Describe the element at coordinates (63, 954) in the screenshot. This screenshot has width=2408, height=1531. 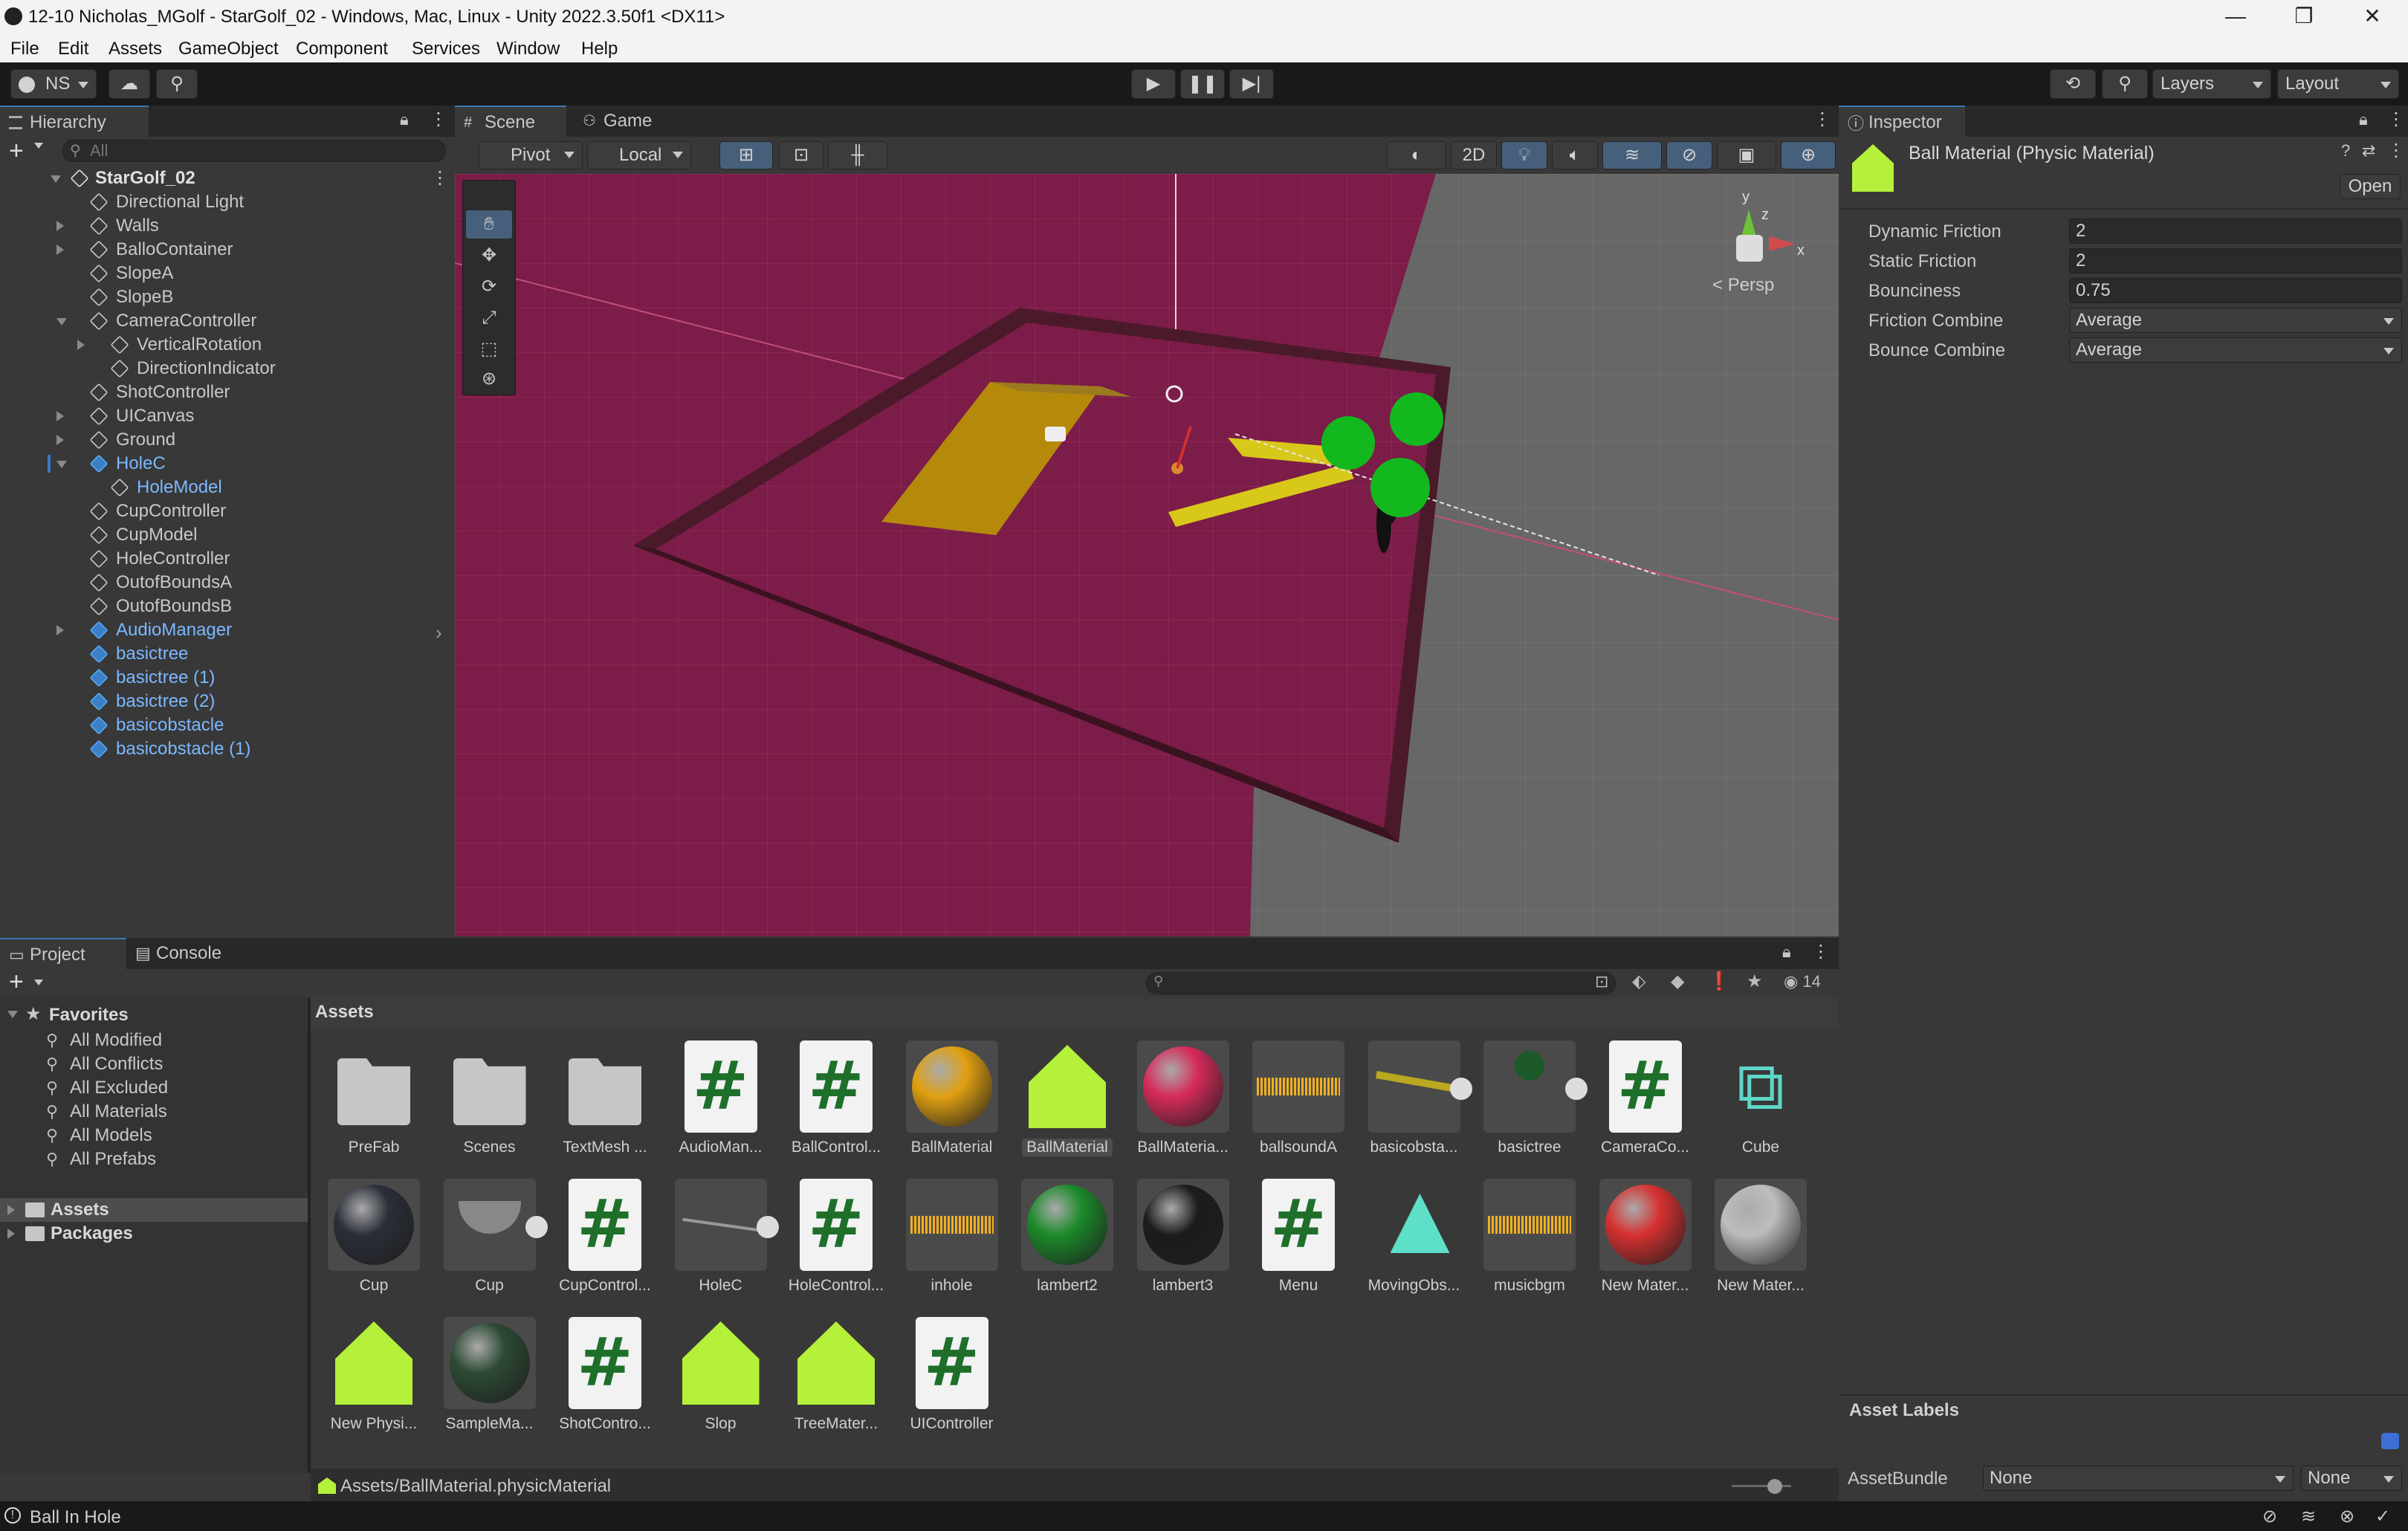
I see `tab-project: ▭ Project` at that location.